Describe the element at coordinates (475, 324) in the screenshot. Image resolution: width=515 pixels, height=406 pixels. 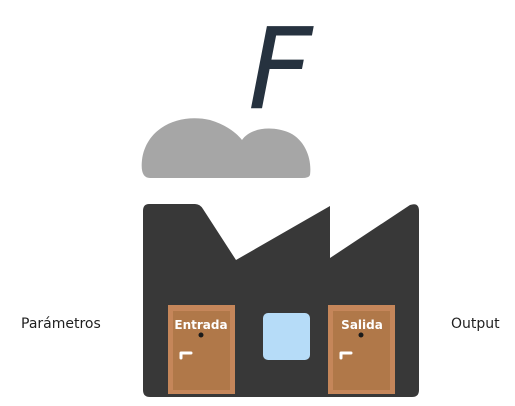
I see `output-label: Output` at that location.